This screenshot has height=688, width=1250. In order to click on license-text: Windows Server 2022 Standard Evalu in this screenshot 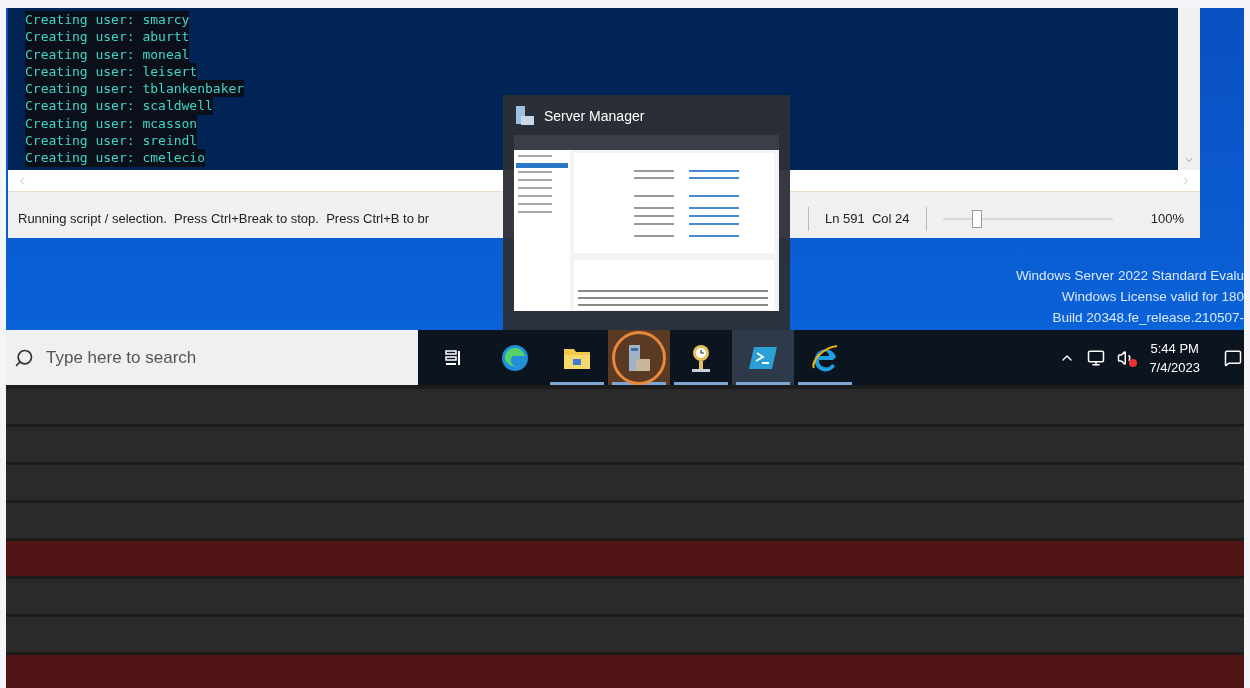, I will do `click(1129, 276)`.